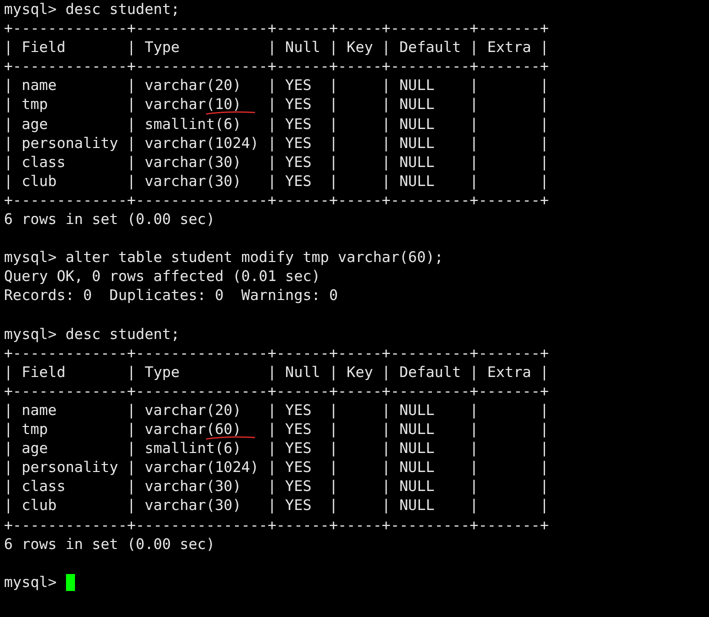 The image size is (709, 617). I want to click on terminal-line: Records: 0 Duplicates: 0 Warnings: 0, so click(171, 296).